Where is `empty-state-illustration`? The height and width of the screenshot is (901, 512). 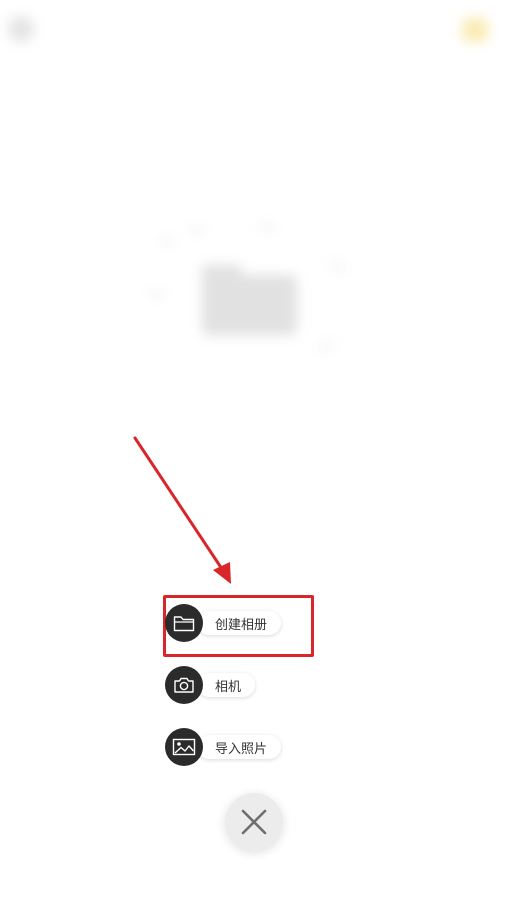 empty-state-illustration is located at coordinates (255, 290).